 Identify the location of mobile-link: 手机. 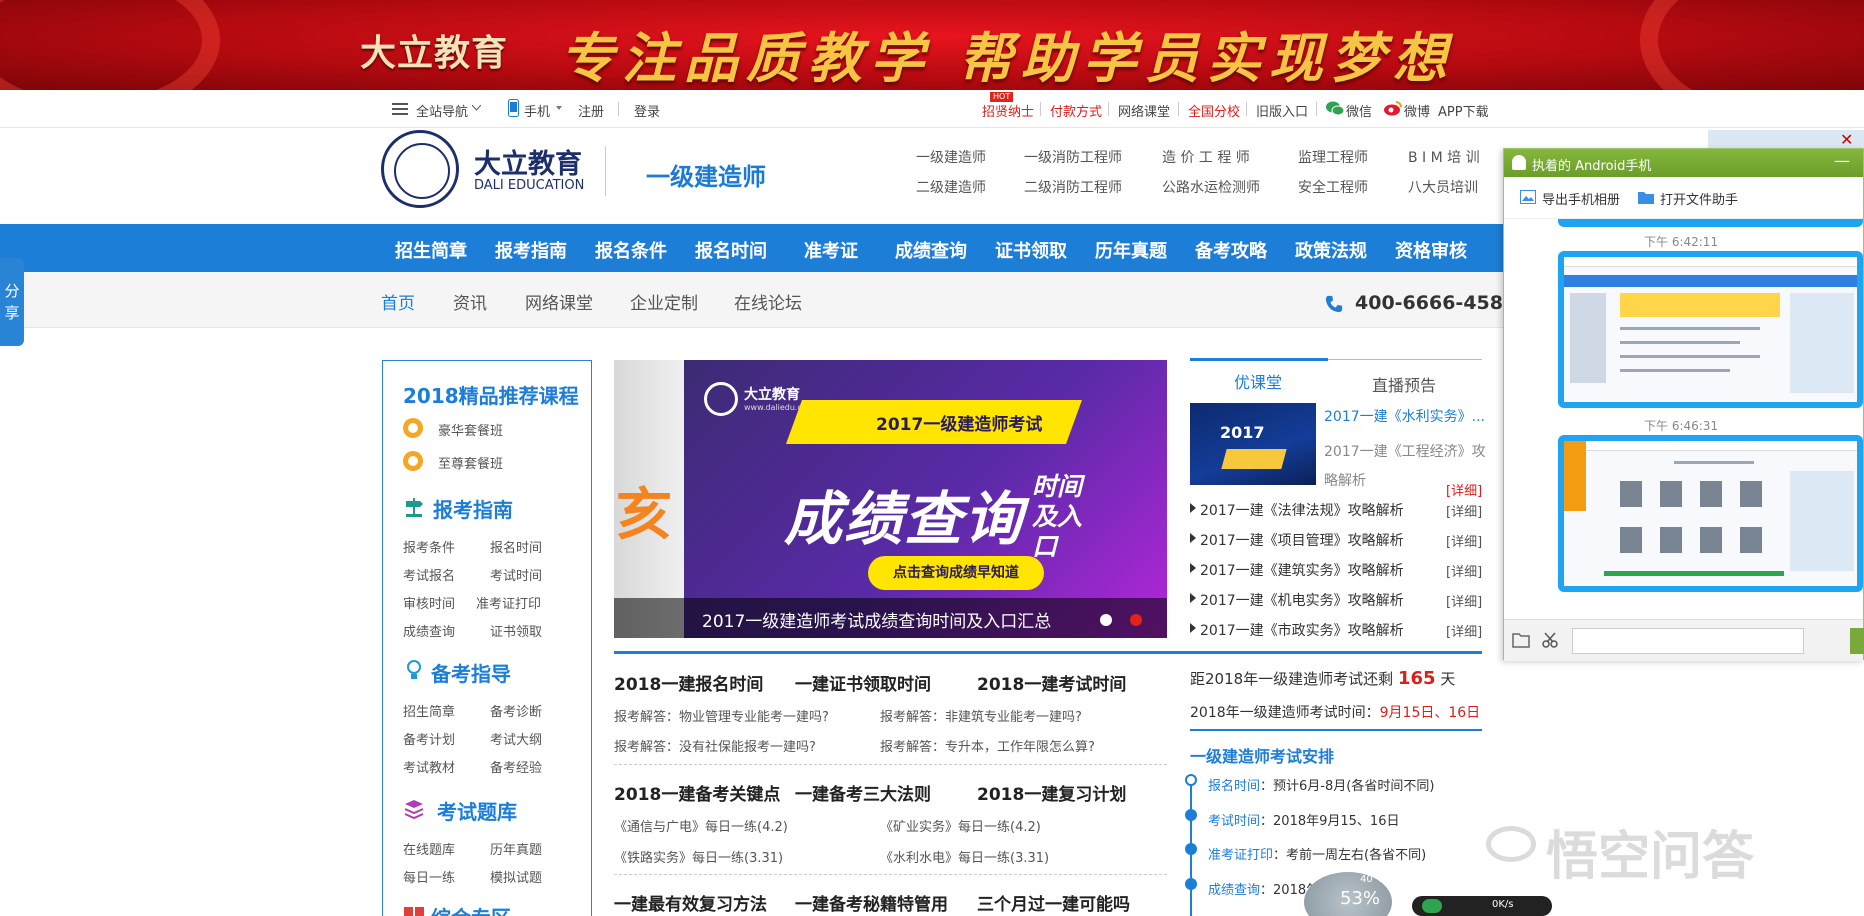
(537, 110).